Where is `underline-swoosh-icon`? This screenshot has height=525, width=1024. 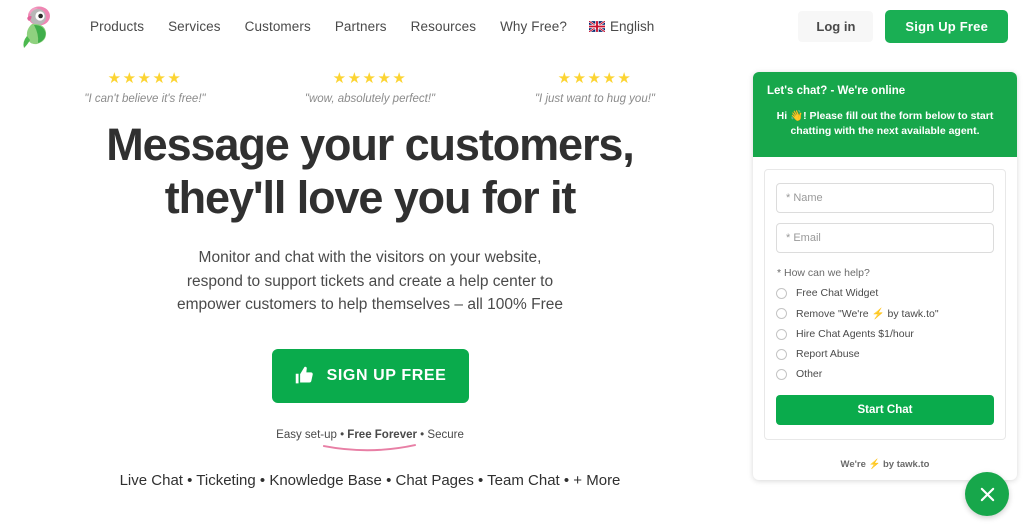
underline-swoosh-icon is located at coordinates (369, 447).